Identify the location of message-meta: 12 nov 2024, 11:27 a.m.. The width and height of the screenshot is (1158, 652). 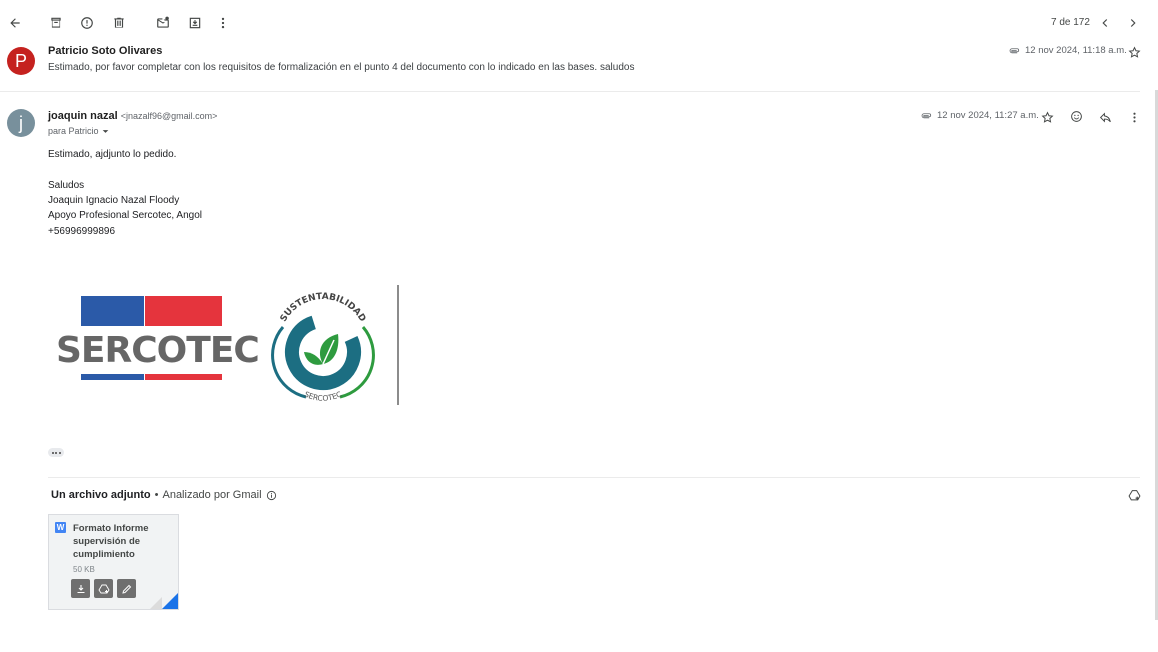
(979, 115).